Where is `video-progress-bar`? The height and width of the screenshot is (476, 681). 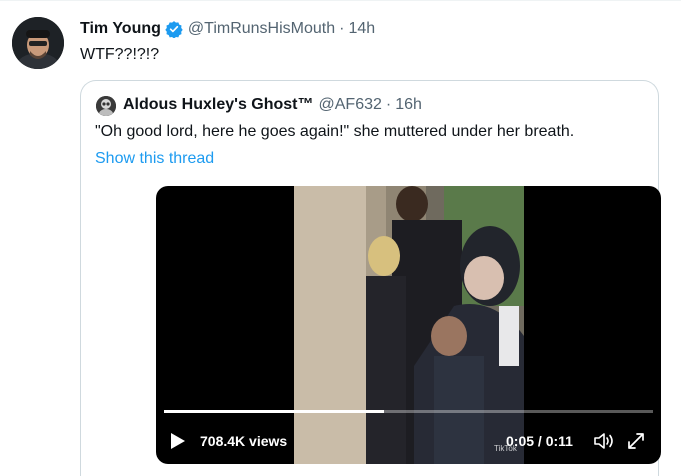
video-progress-bar is located at coordinates (408, 411).